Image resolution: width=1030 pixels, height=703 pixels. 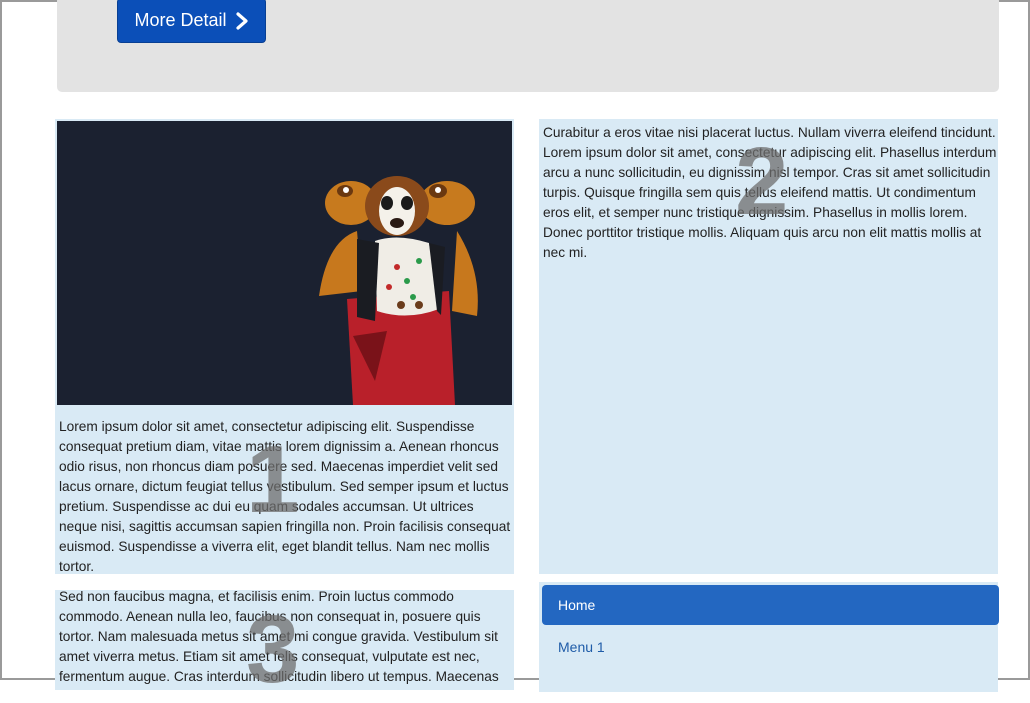 What do you see at coordinates (770, 605) in the screenshot?
I see `nav-item-home: Home` at bounding box center [770, 605].